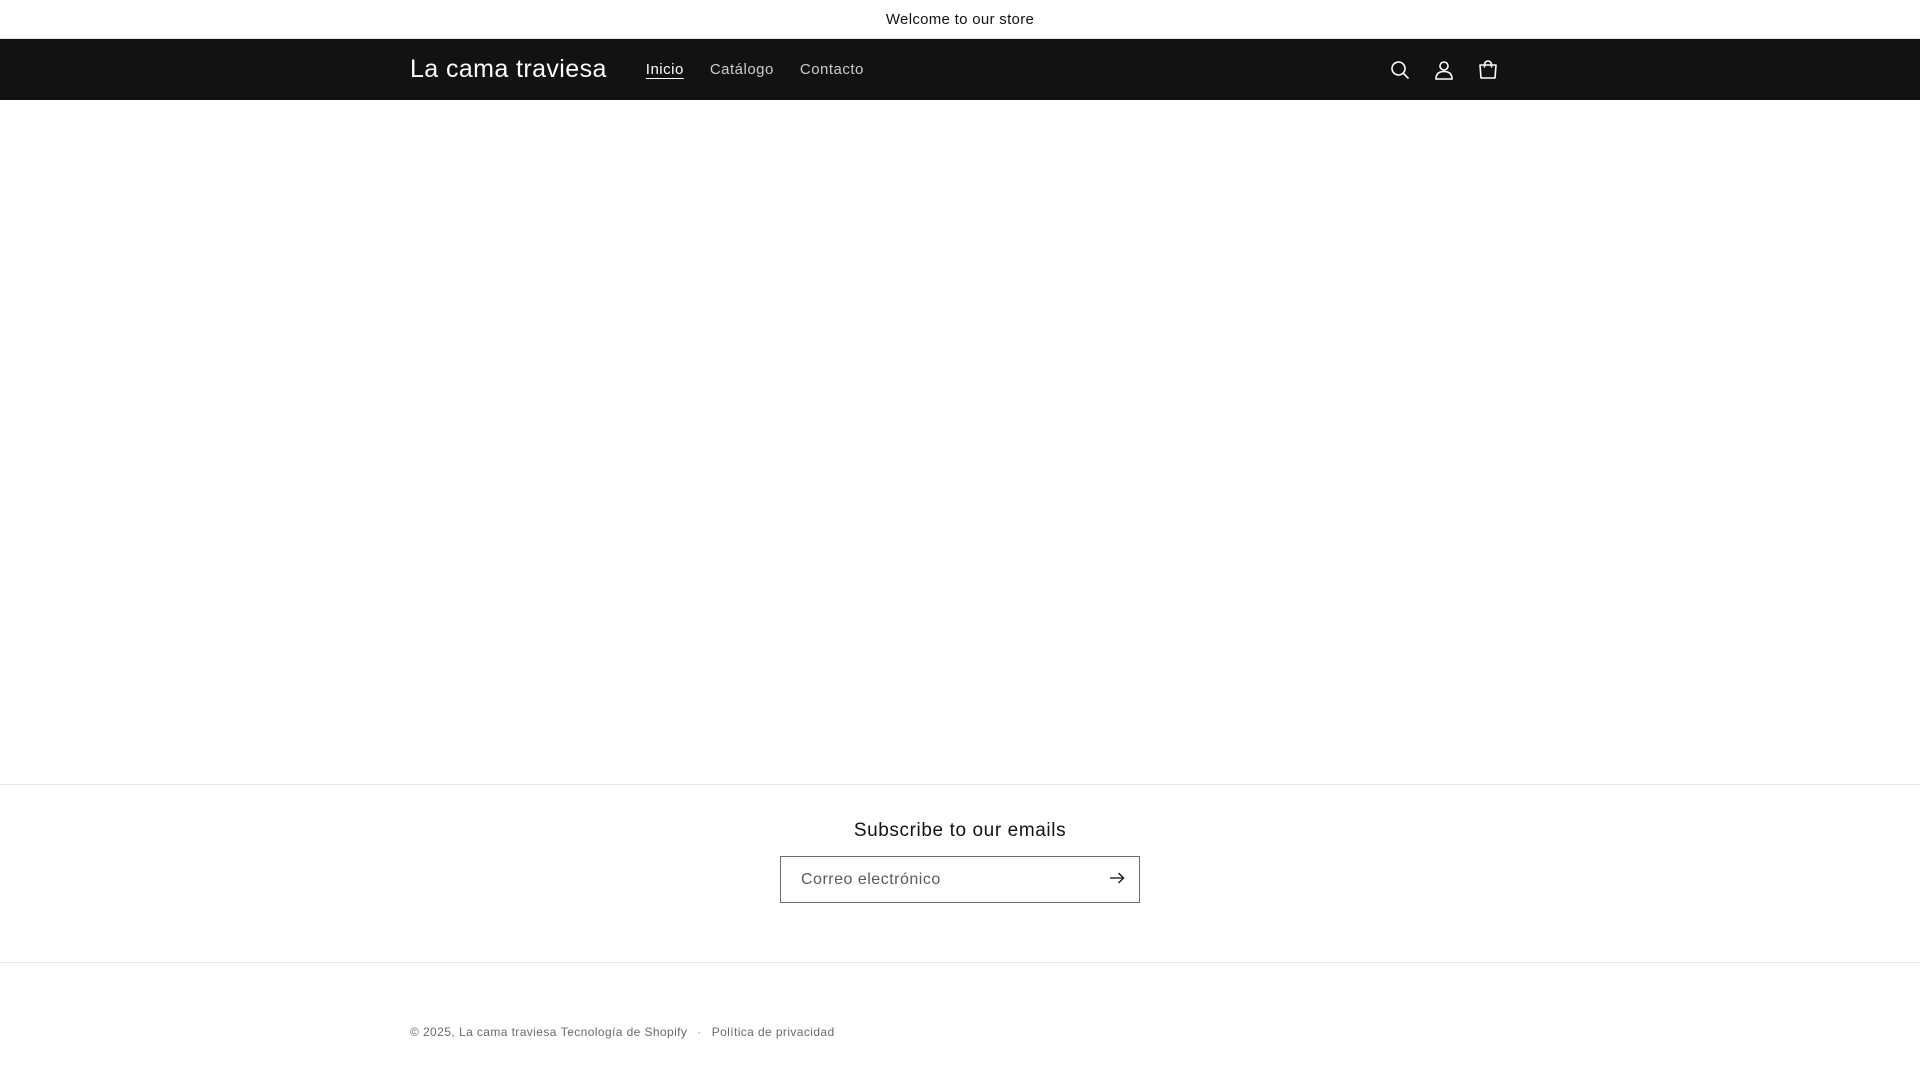 The width and height of the screenshot is (1920, 1080). I want to click on powered-by-shopify-link: Tecnología de Shopify, so click(624, 1032).